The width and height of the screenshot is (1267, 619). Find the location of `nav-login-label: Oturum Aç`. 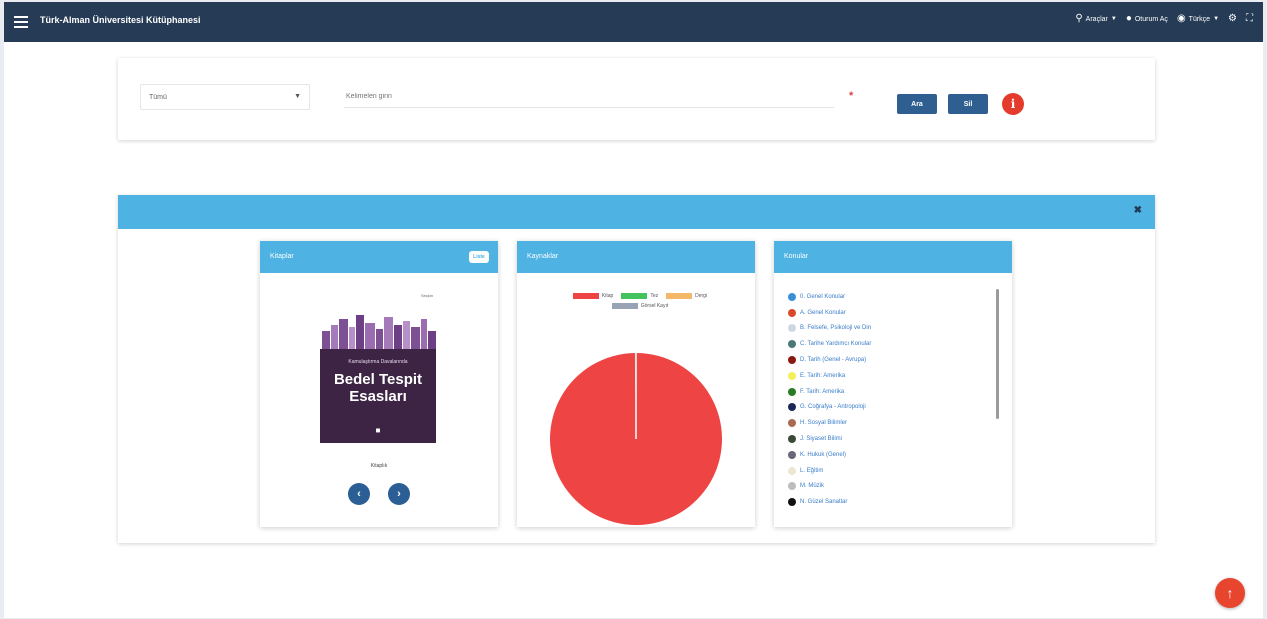

nav-login-label: Oturum Aç is located at coordinates (1151, 19).